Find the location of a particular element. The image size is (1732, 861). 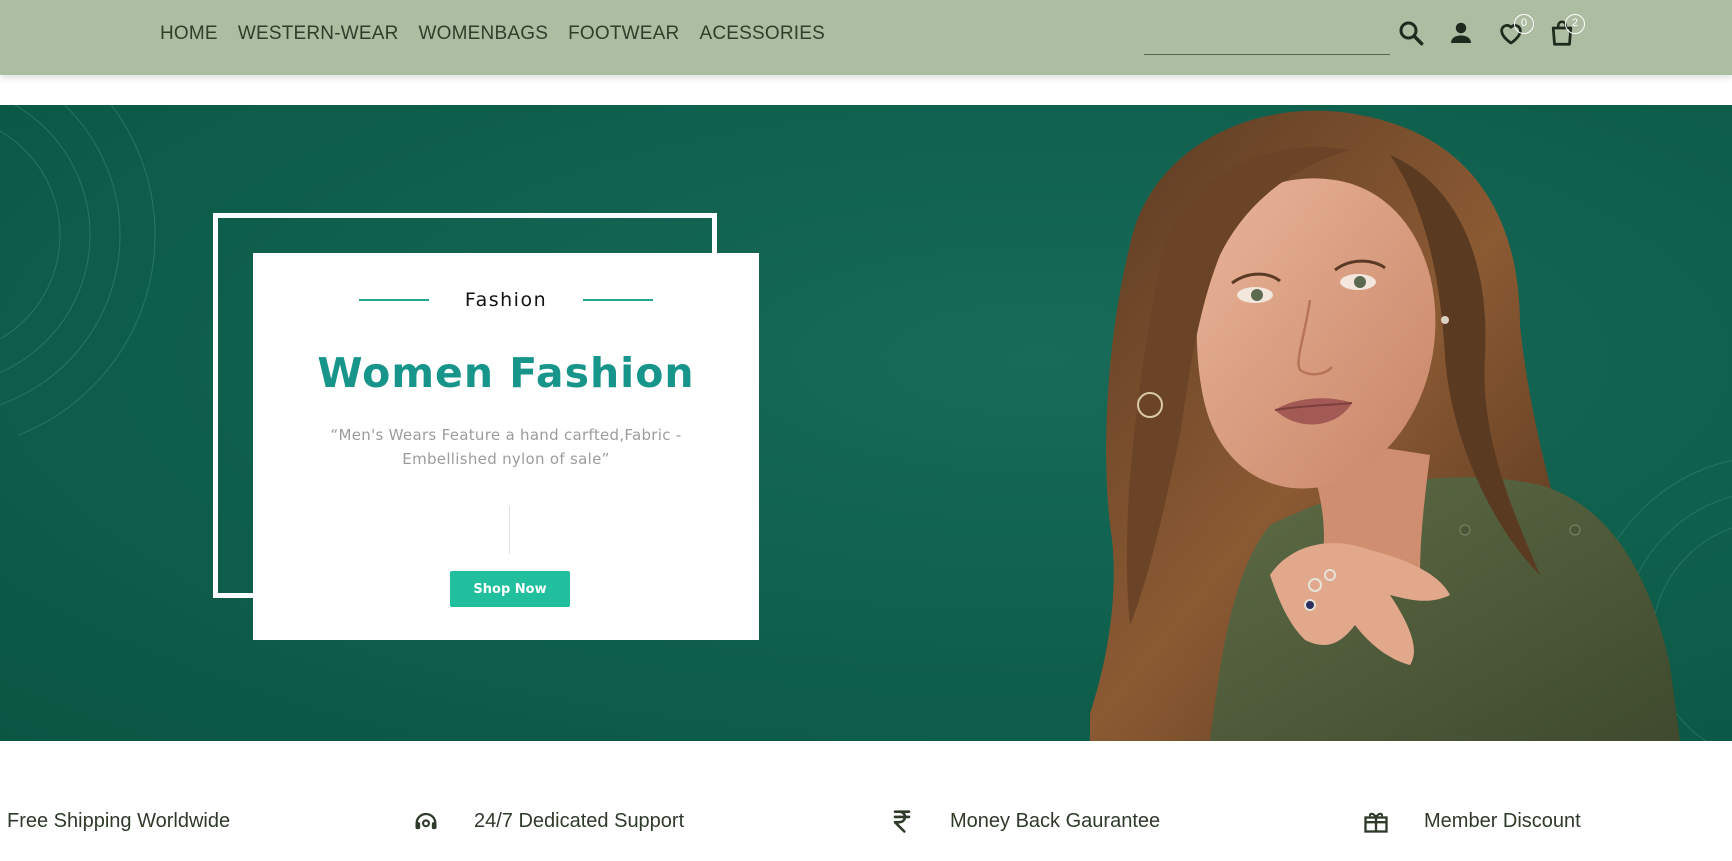

kicker-rule-right is located at coordinates (618, 300).